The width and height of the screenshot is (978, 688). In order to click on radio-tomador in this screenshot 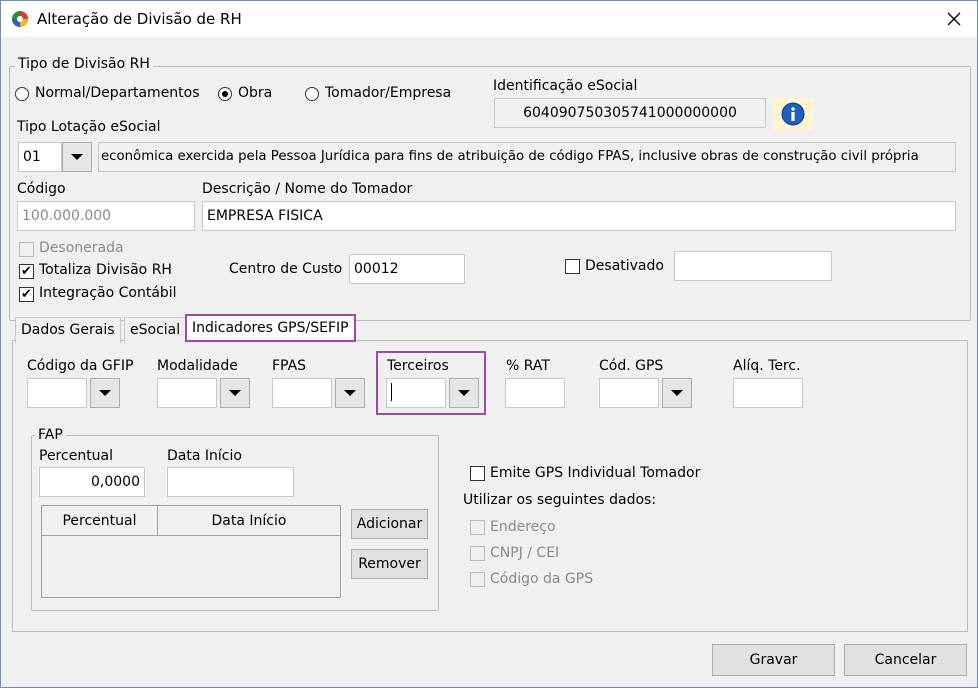, I will do `click(312, 94)`.